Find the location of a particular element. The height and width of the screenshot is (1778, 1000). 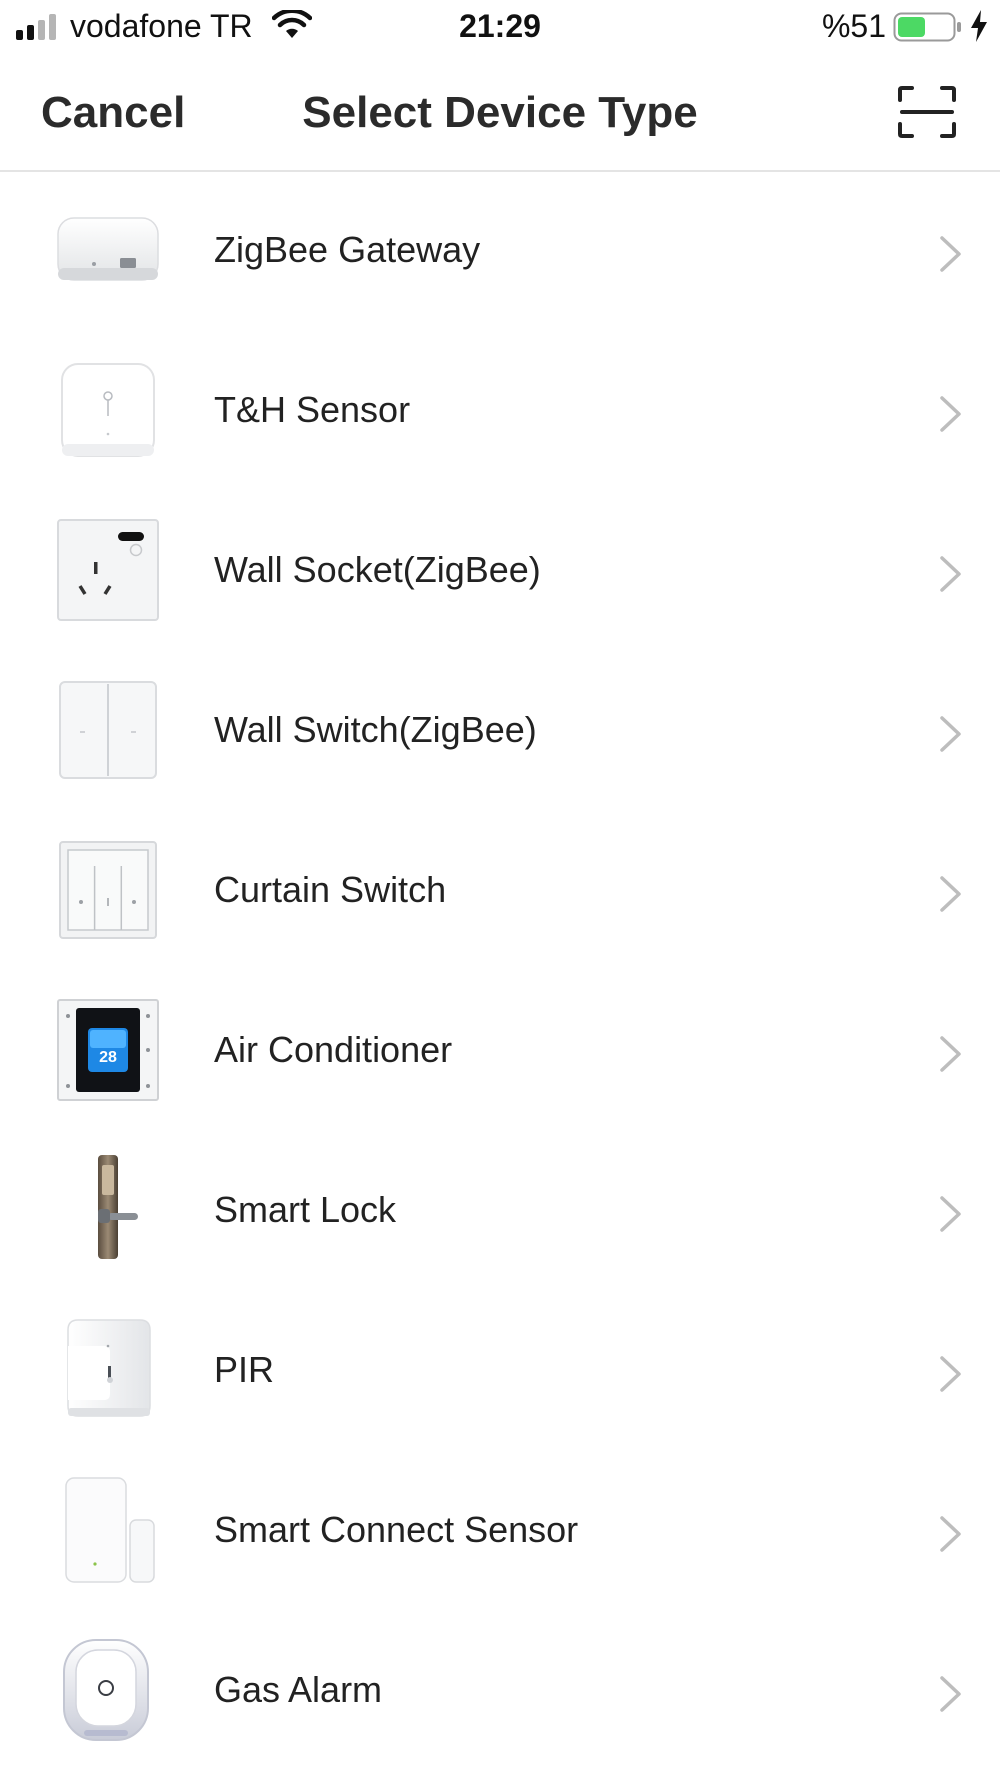

device-label: Gas Alarm is located at coordinates (298, 1689).